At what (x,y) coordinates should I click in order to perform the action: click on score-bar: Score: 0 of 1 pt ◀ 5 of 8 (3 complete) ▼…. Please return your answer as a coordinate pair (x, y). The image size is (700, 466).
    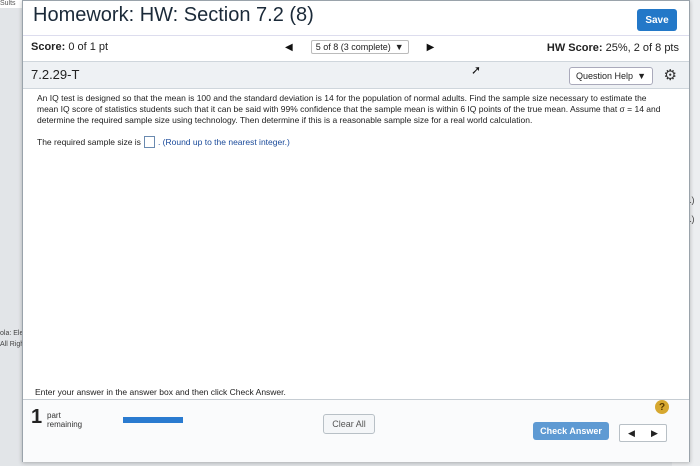
    Looking at the image, I should click on (356, 48).